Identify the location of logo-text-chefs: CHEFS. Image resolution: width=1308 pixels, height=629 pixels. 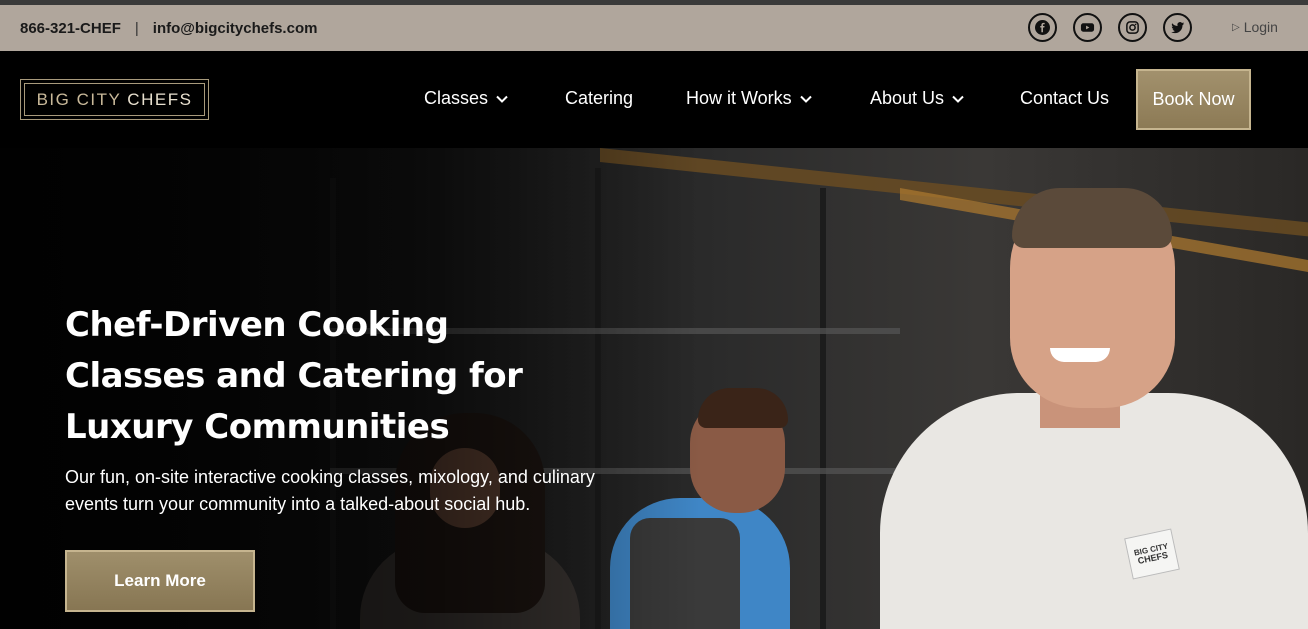
(160, 99).